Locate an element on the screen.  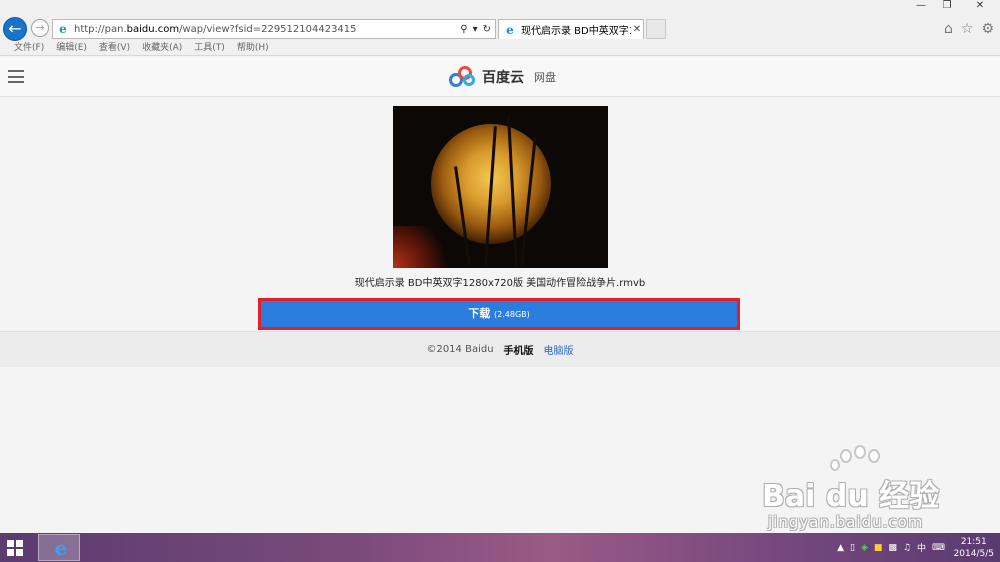
favorites-star-icon: ☆ is located at coordinates (967, 29).